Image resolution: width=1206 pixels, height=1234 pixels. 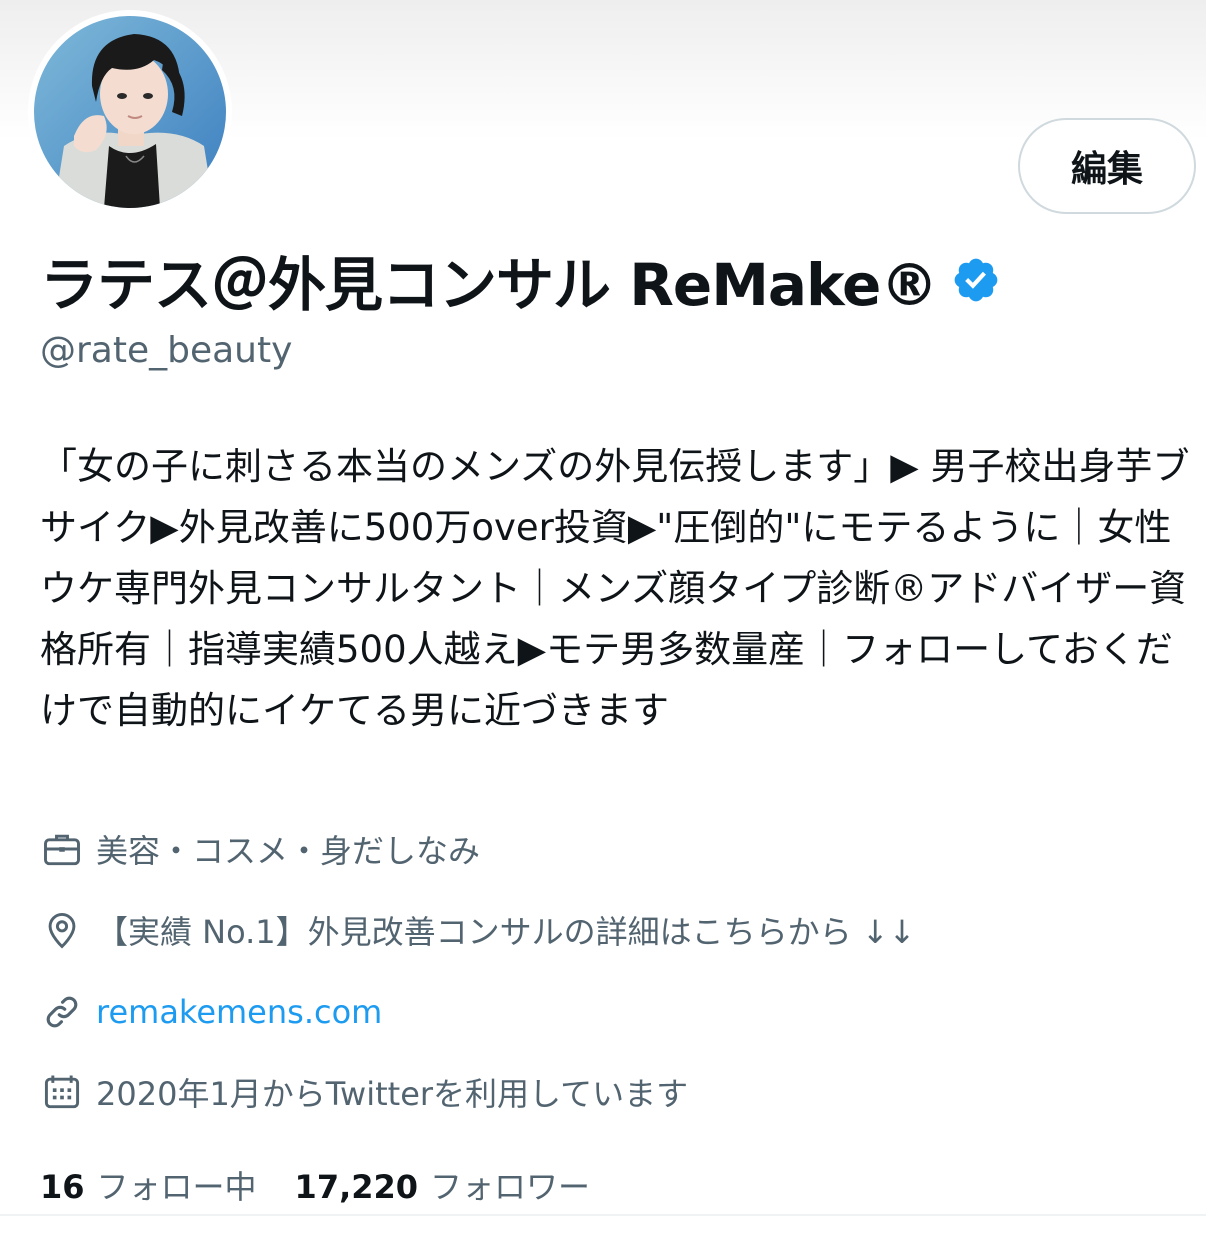 I want to click on following-link: 16 フォロー中, so click(x=148, y=1185).